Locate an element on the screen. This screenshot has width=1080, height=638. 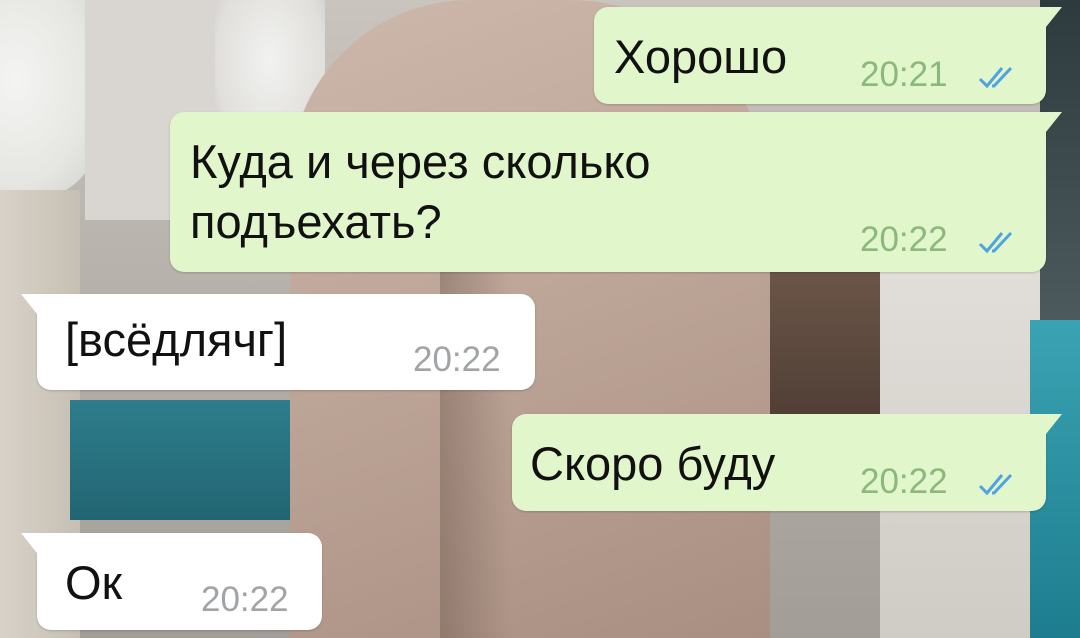
message-time: 20:21 is located at coordinates (904, 74).